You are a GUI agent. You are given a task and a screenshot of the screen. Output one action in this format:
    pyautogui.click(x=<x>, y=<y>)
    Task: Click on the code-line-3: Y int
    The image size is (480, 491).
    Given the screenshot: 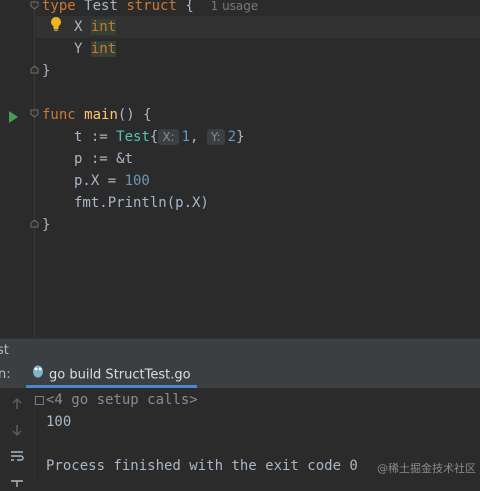 What is the action you would take?
    pyautogui.click(x=95, y=49)
    